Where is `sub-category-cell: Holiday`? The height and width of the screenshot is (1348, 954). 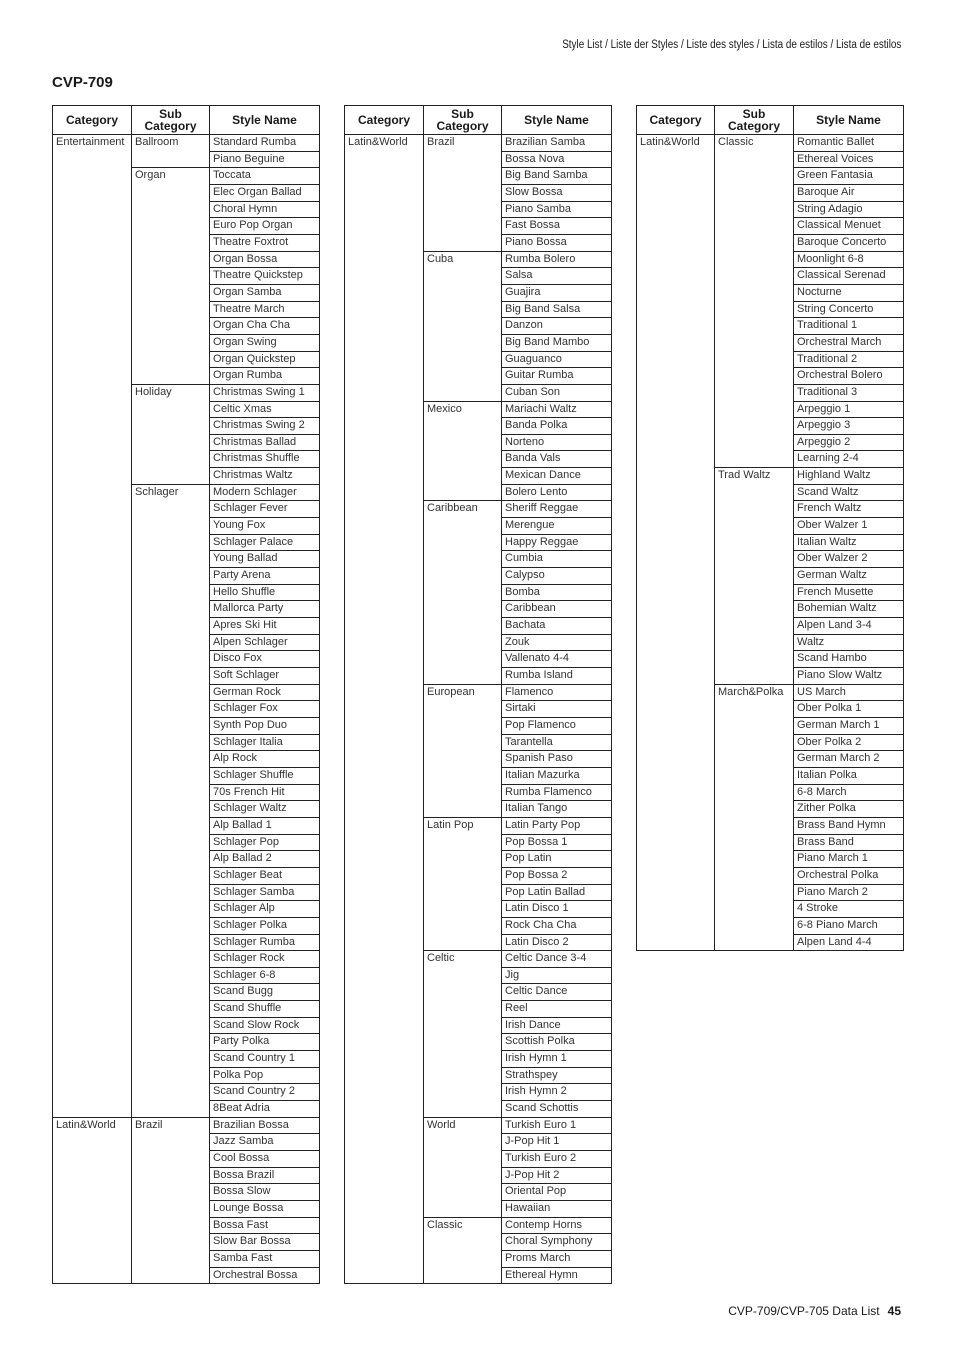
sub-category-cell: Holiday is located at coordinates (170, 434).